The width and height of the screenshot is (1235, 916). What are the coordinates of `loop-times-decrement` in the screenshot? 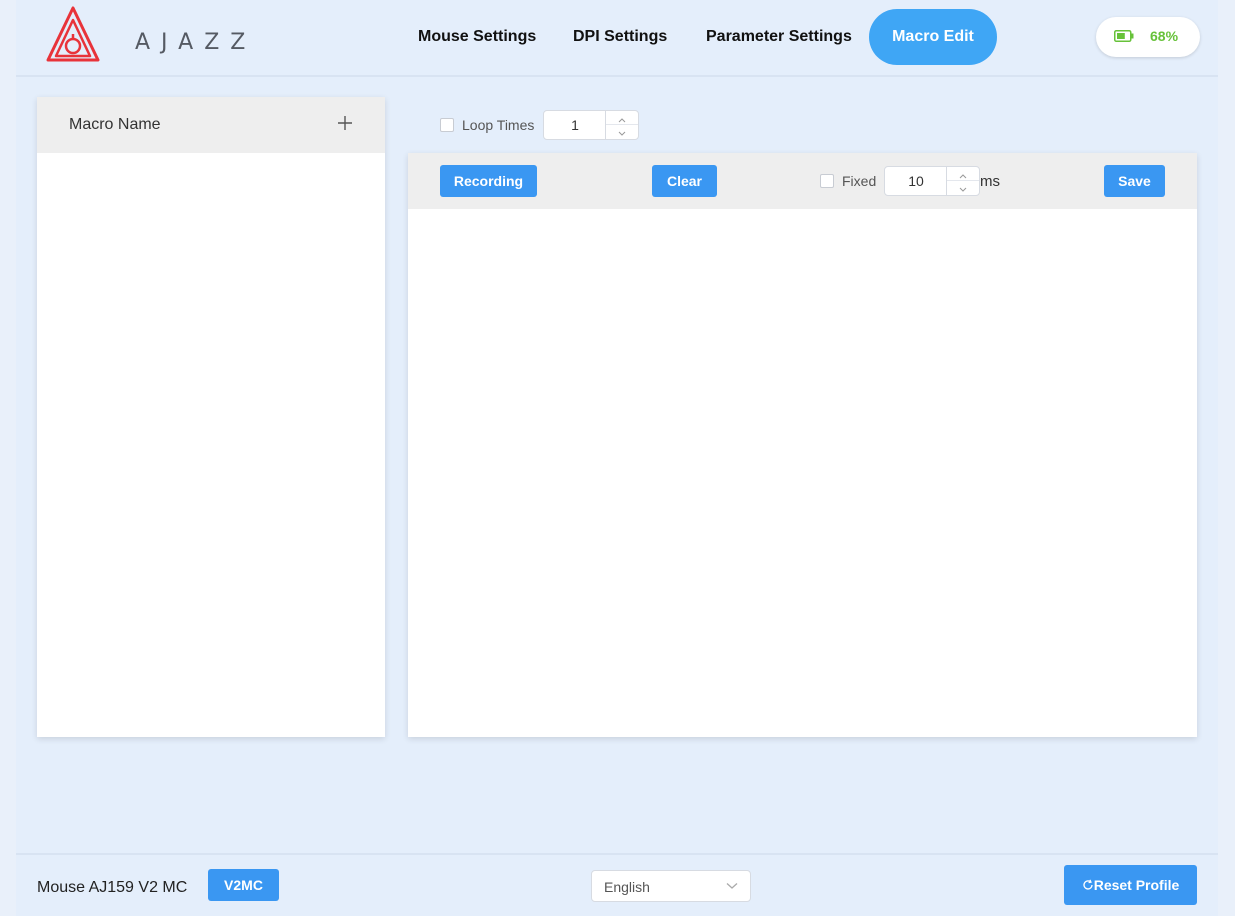 It's located at (622, 132).